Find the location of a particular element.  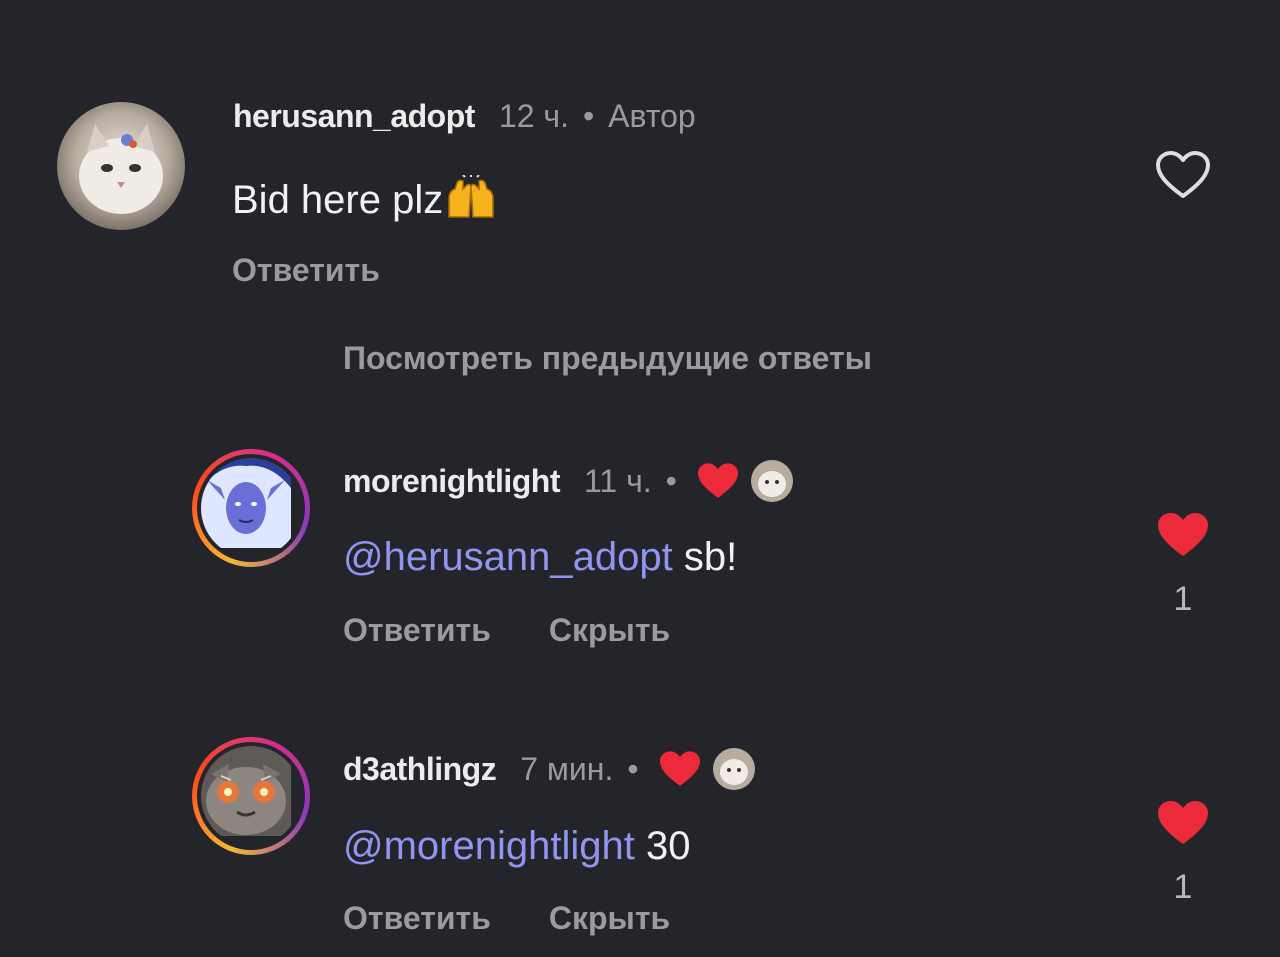

username: herusann_adopt is located at coordinates (354, 116).